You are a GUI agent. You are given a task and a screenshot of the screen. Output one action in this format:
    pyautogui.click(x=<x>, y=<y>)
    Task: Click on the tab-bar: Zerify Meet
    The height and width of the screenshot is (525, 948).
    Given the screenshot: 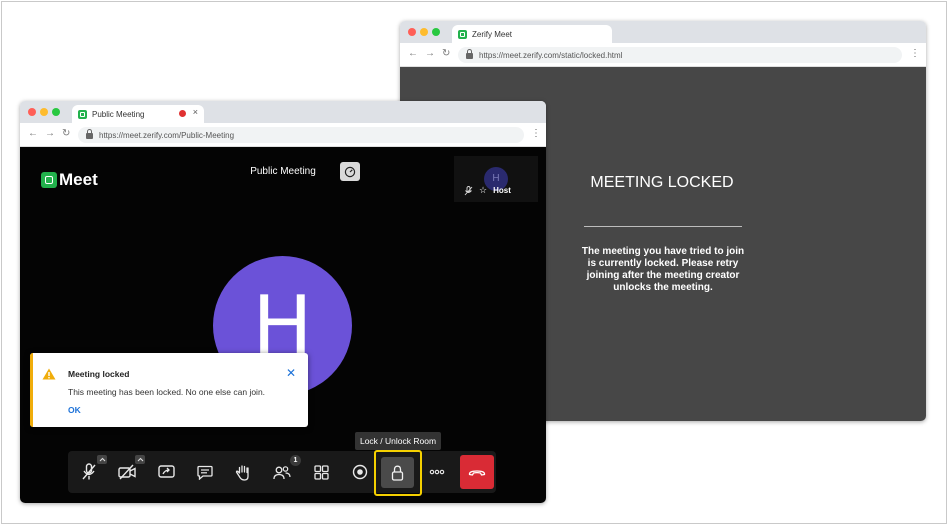 What is the action you would take?
    pyautogui.click(x=663, y=32)
    